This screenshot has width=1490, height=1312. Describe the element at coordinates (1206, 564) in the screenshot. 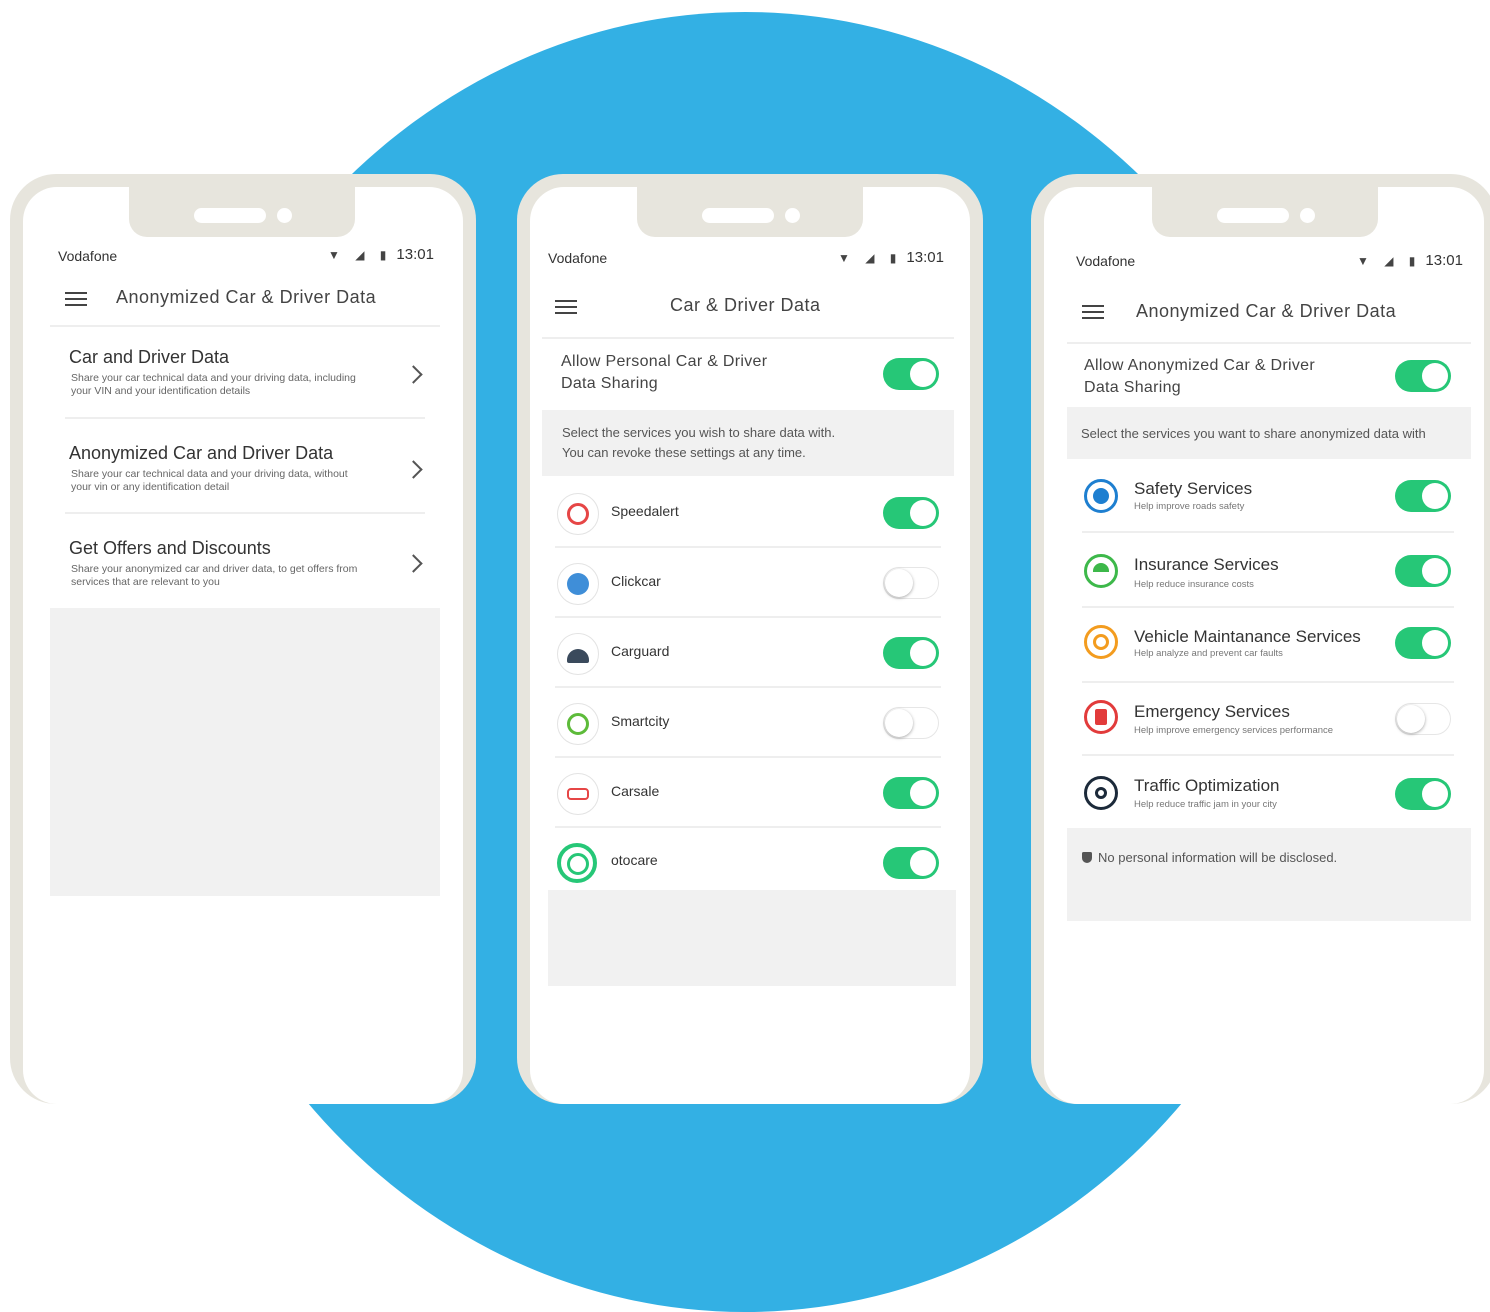

I see `category-title: Insurance Services` at that location.